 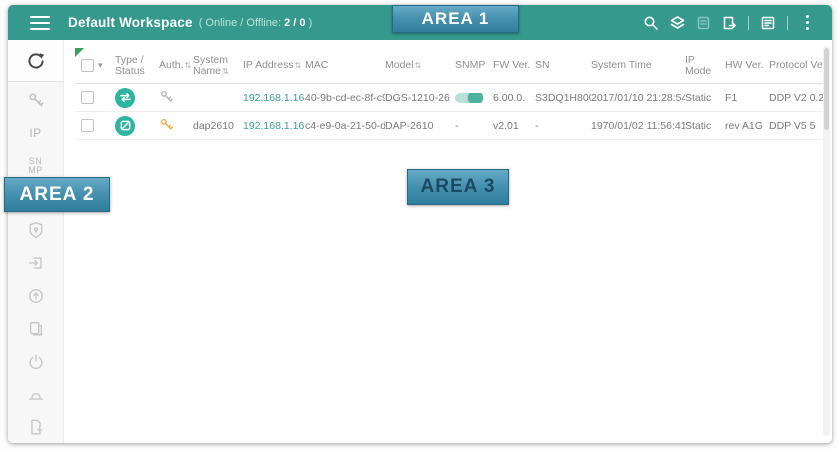 I want to click on power-button, so click(x=35, y=362).